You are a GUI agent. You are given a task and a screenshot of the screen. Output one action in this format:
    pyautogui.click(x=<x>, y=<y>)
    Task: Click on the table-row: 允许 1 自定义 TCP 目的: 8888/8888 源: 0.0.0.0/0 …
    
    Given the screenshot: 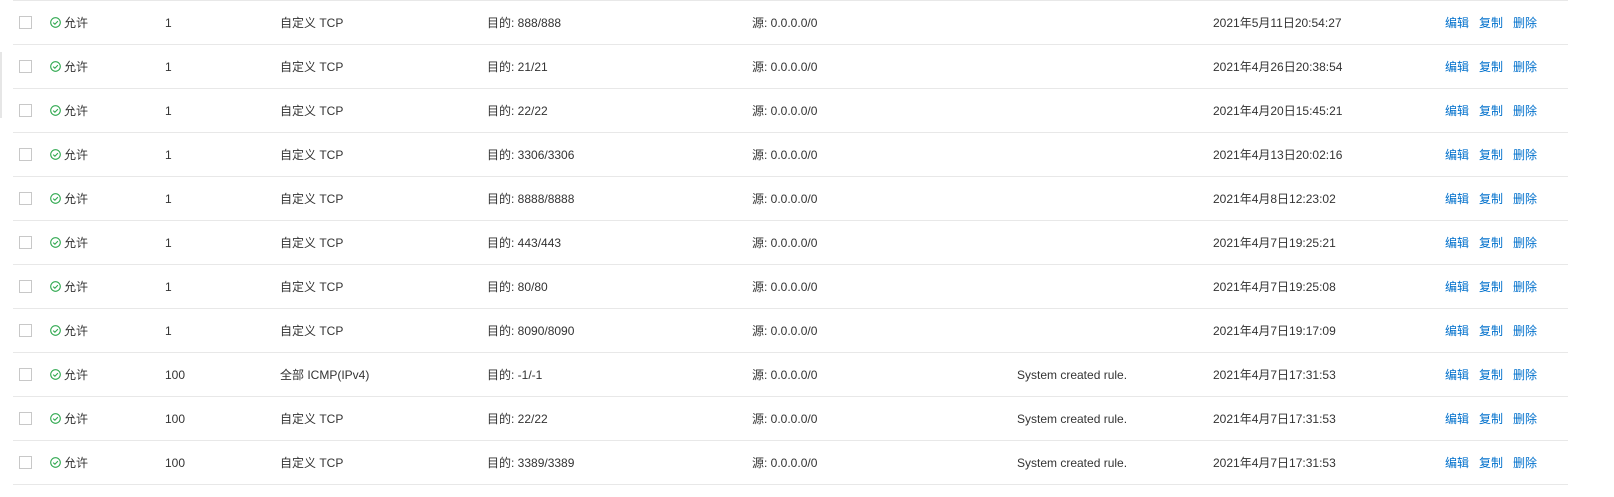 What is the action you would take?
    pyautogui.click(x=790, y=199)
    